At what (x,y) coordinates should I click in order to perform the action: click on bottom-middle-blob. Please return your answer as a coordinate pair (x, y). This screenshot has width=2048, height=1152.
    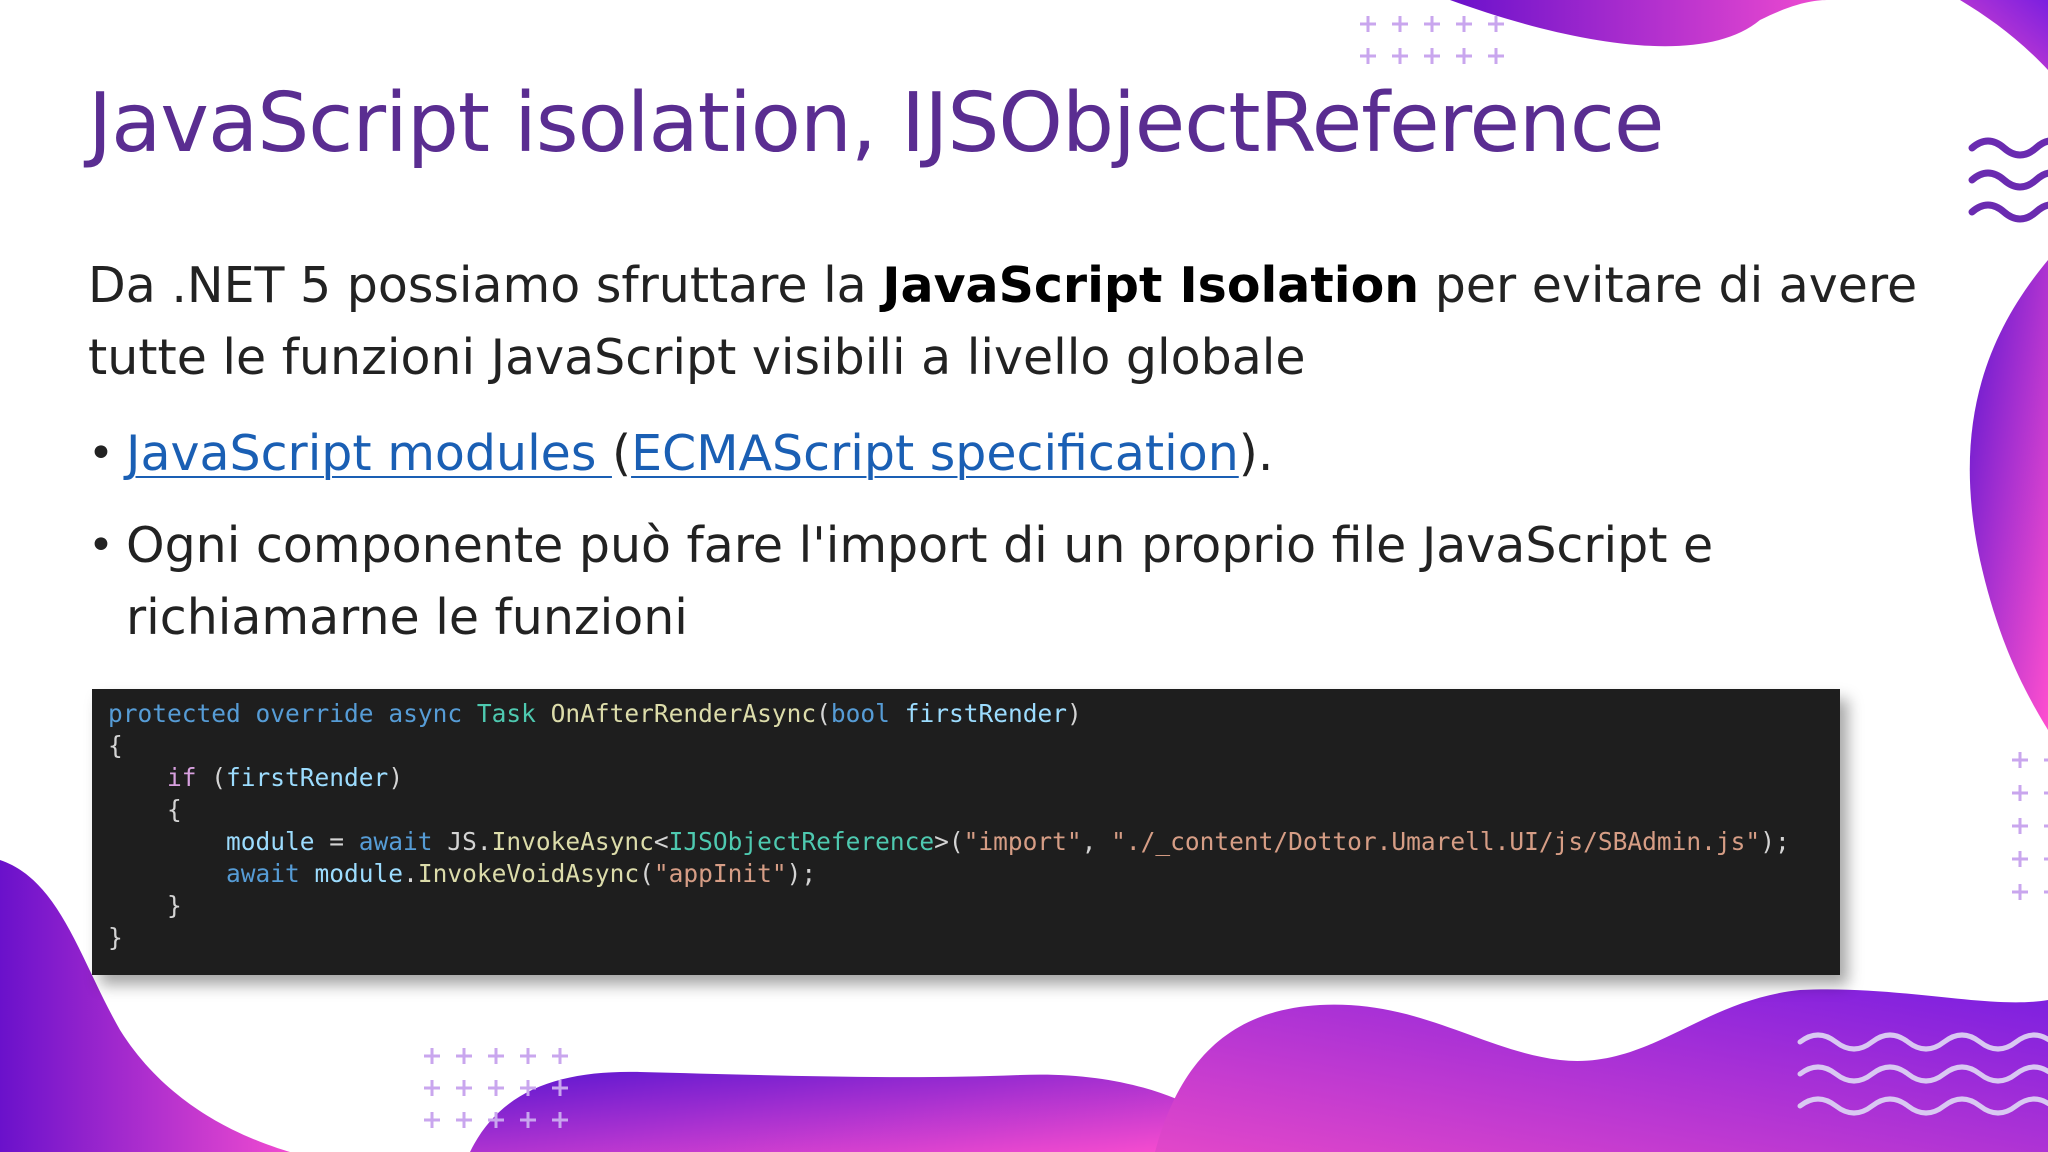
    Looking at the image, I should click on (860, 1111).